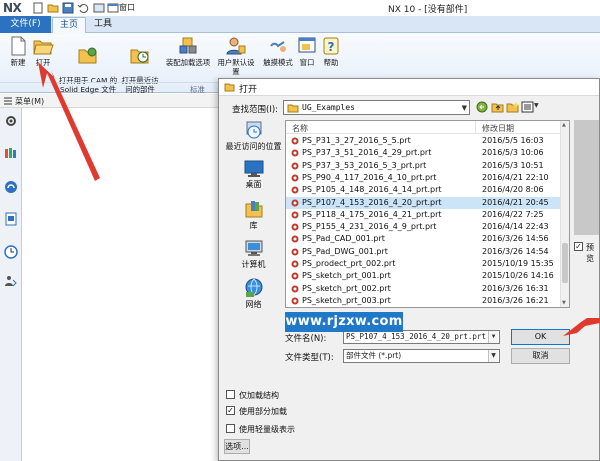  What do you see at coordinates (328, 107) in the screenshot?
I see `look-in-value: UG_Examples` at bounding box center [328, 107].